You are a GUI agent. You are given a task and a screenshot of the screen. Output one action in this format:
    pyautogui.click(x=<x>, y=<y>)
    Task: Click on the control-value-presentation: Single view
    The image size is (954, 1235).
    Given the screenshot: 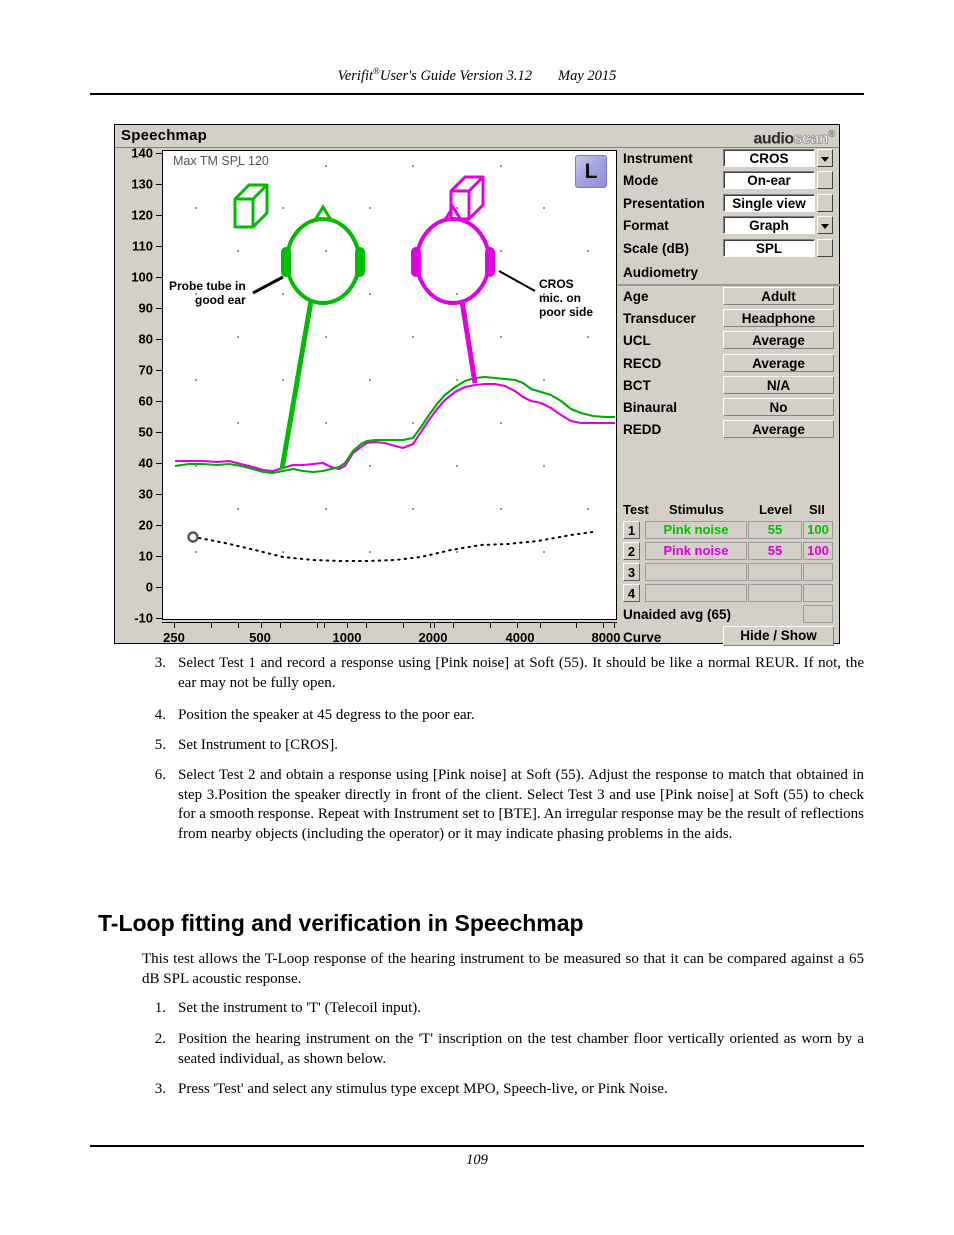 What is the action you would take?
    pyautogui.click(x=769, y=202)
    